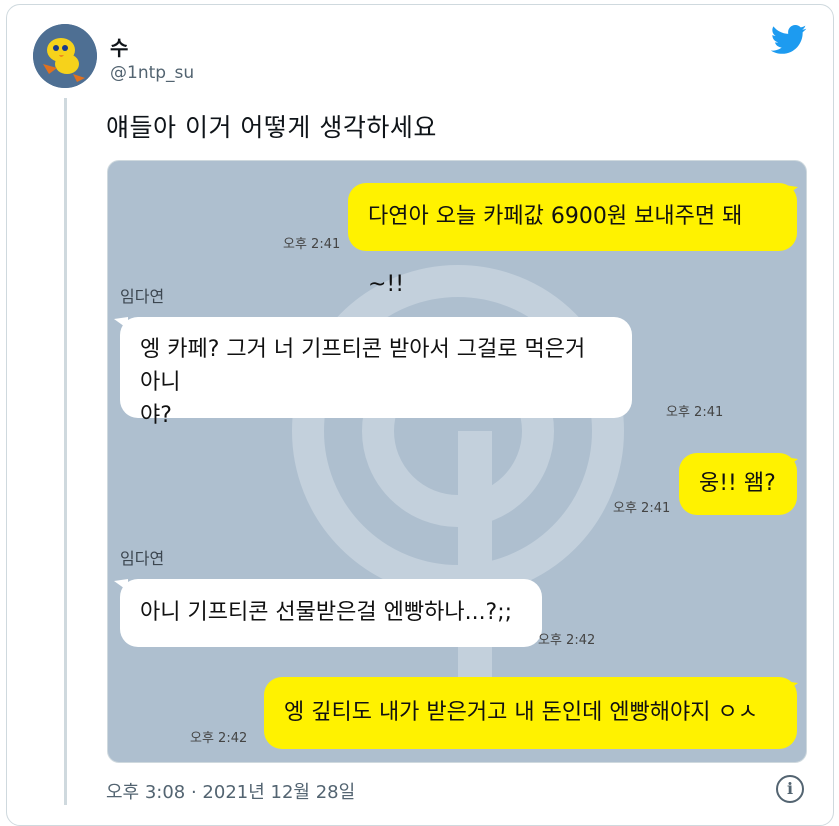  What do you see at coordinates (572, 240) in the screenshot?
I see `message-bubble-sent: 다연아 오늘 카페값 6900원 보내주면 돼~!!` at bounding box center [572, 240].